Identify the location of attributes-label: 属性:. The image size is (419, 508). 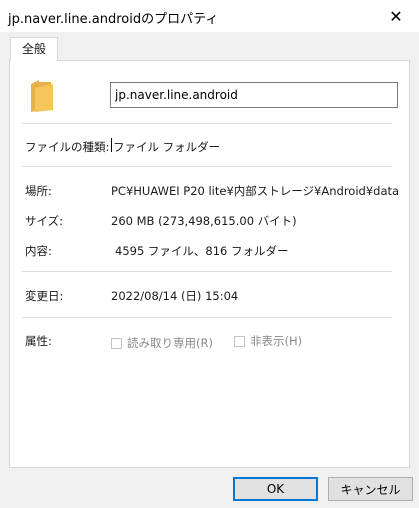
(38, 341).